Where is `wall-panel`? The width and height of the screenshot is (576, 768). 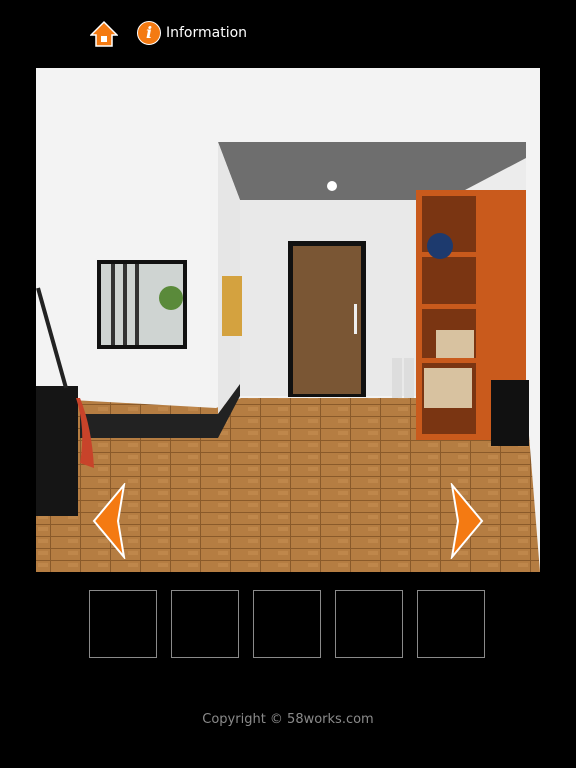 wall-panel is located at coordinates (232, 306).